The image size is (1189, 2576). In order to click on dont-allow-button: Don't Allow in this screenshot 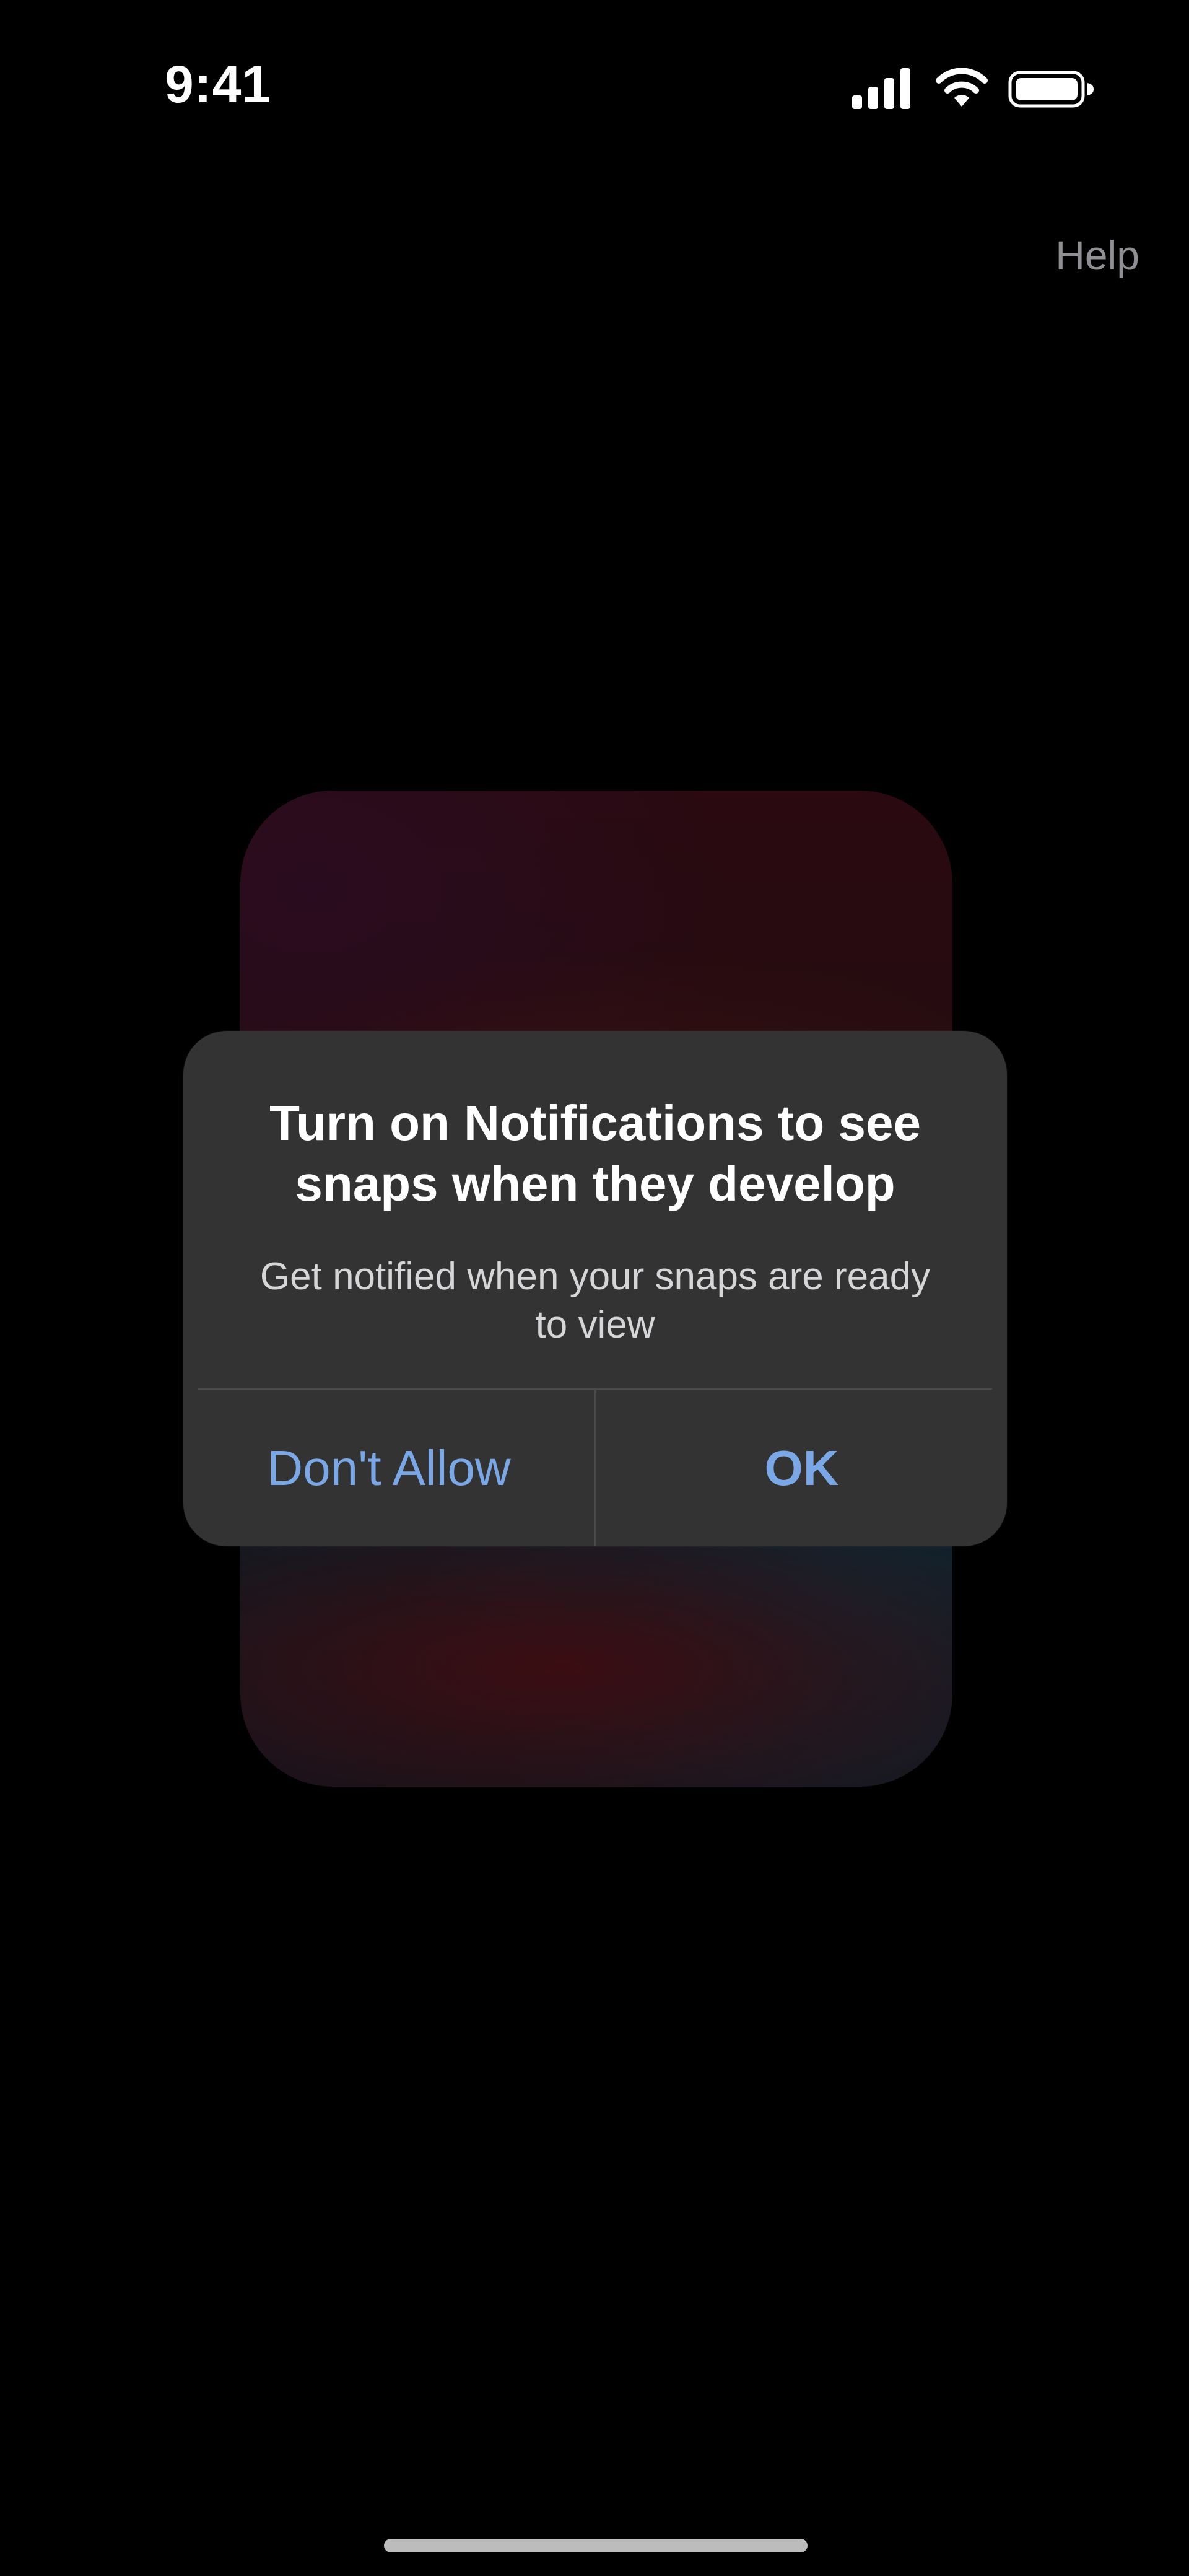, I will do `click(388, 1468)`.